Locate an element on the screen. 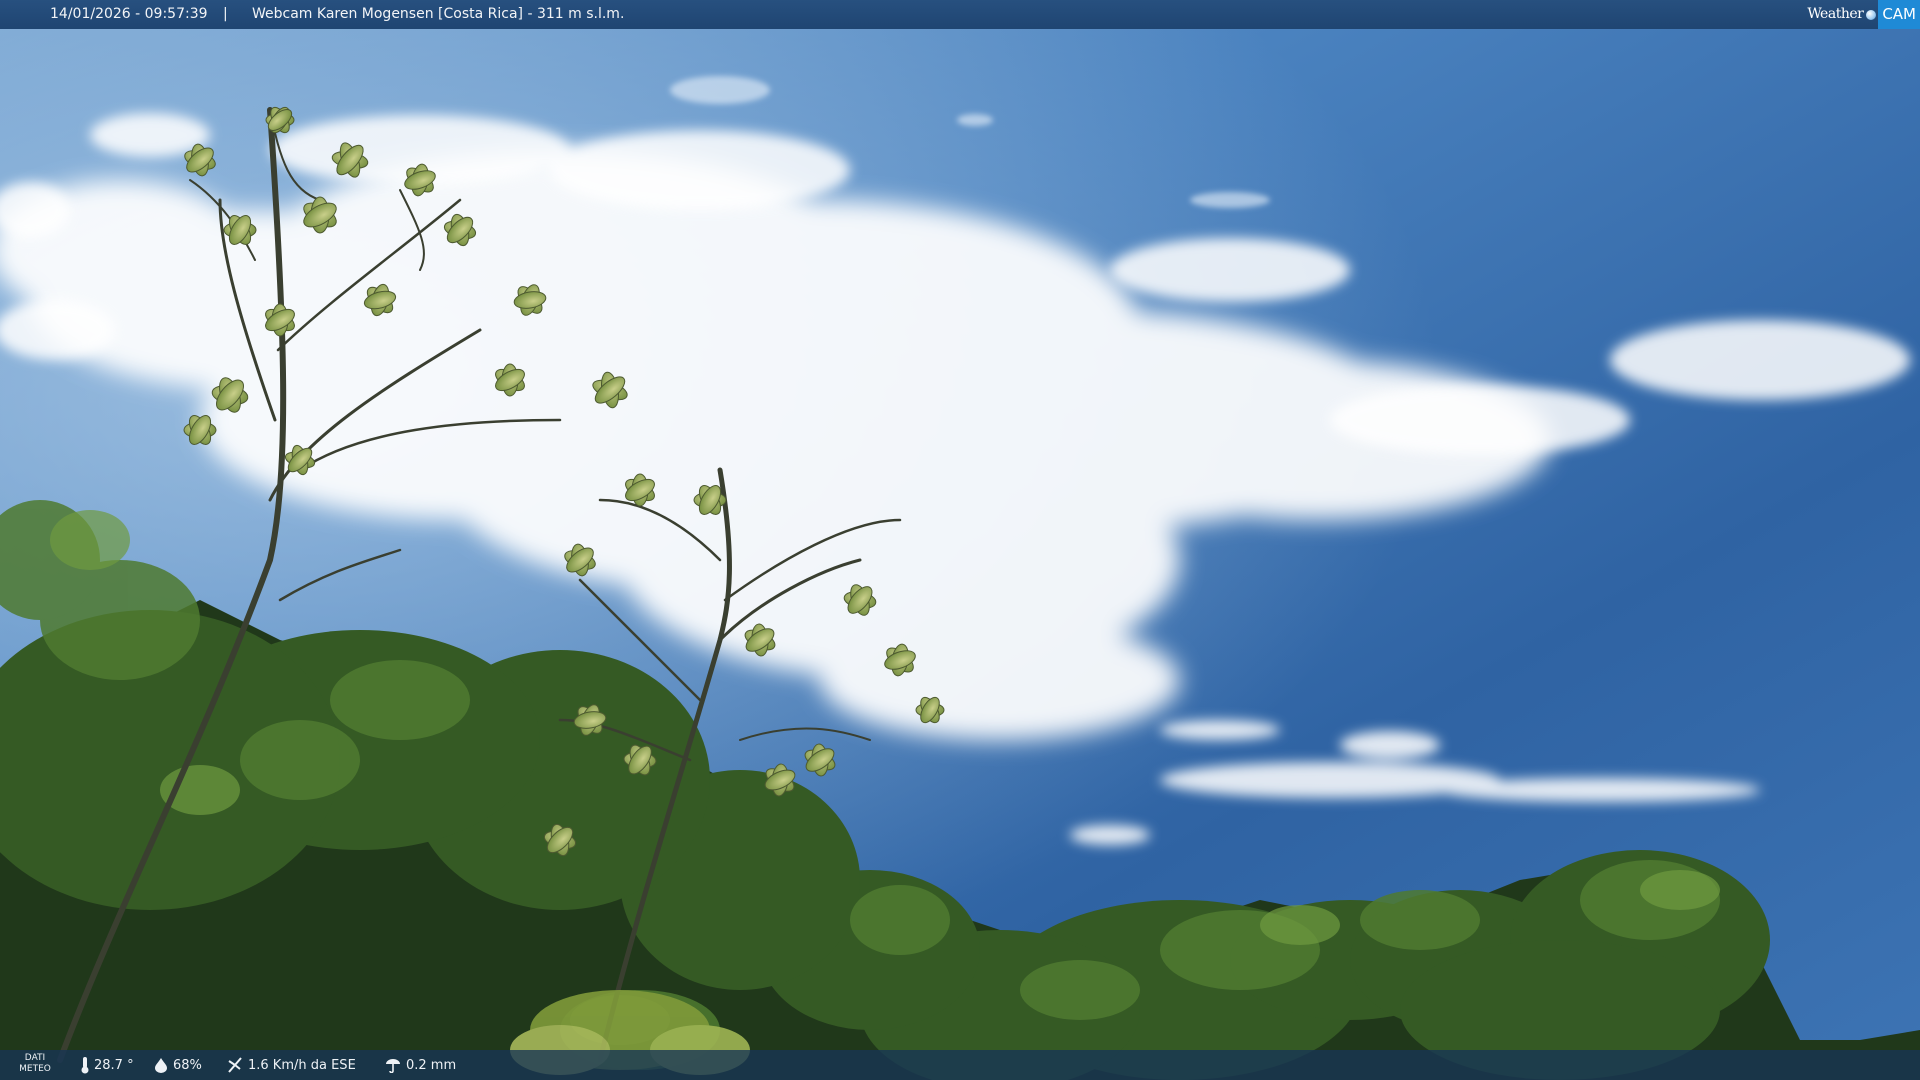  temperature-reading: 28.7 ° is located at coordinates (107, 1065).